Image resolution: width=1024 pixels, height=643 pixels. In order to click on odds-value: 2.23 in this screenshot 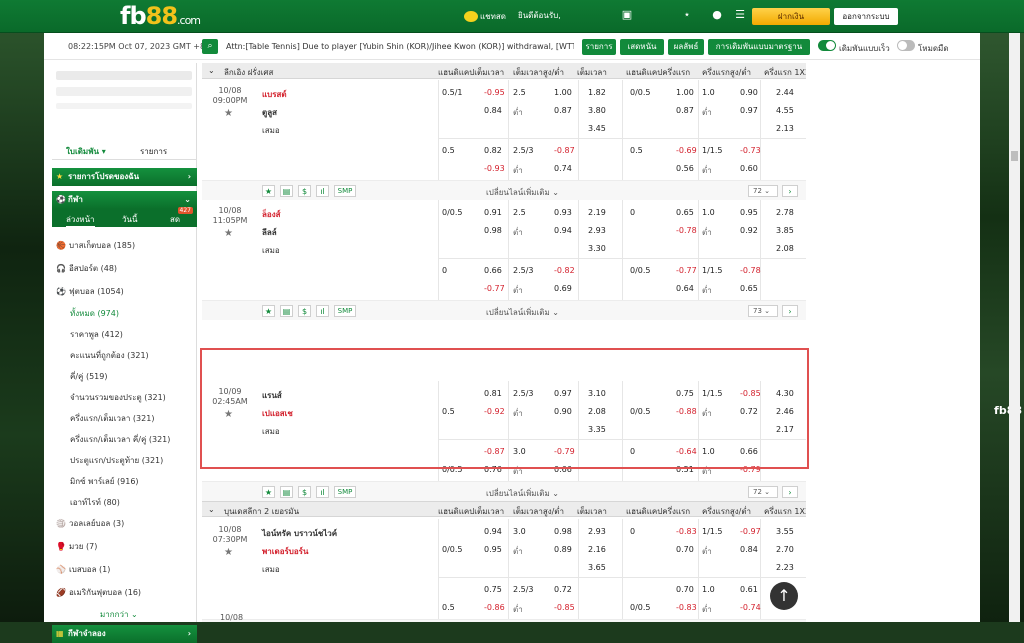, I will do `click(785, 567)`.